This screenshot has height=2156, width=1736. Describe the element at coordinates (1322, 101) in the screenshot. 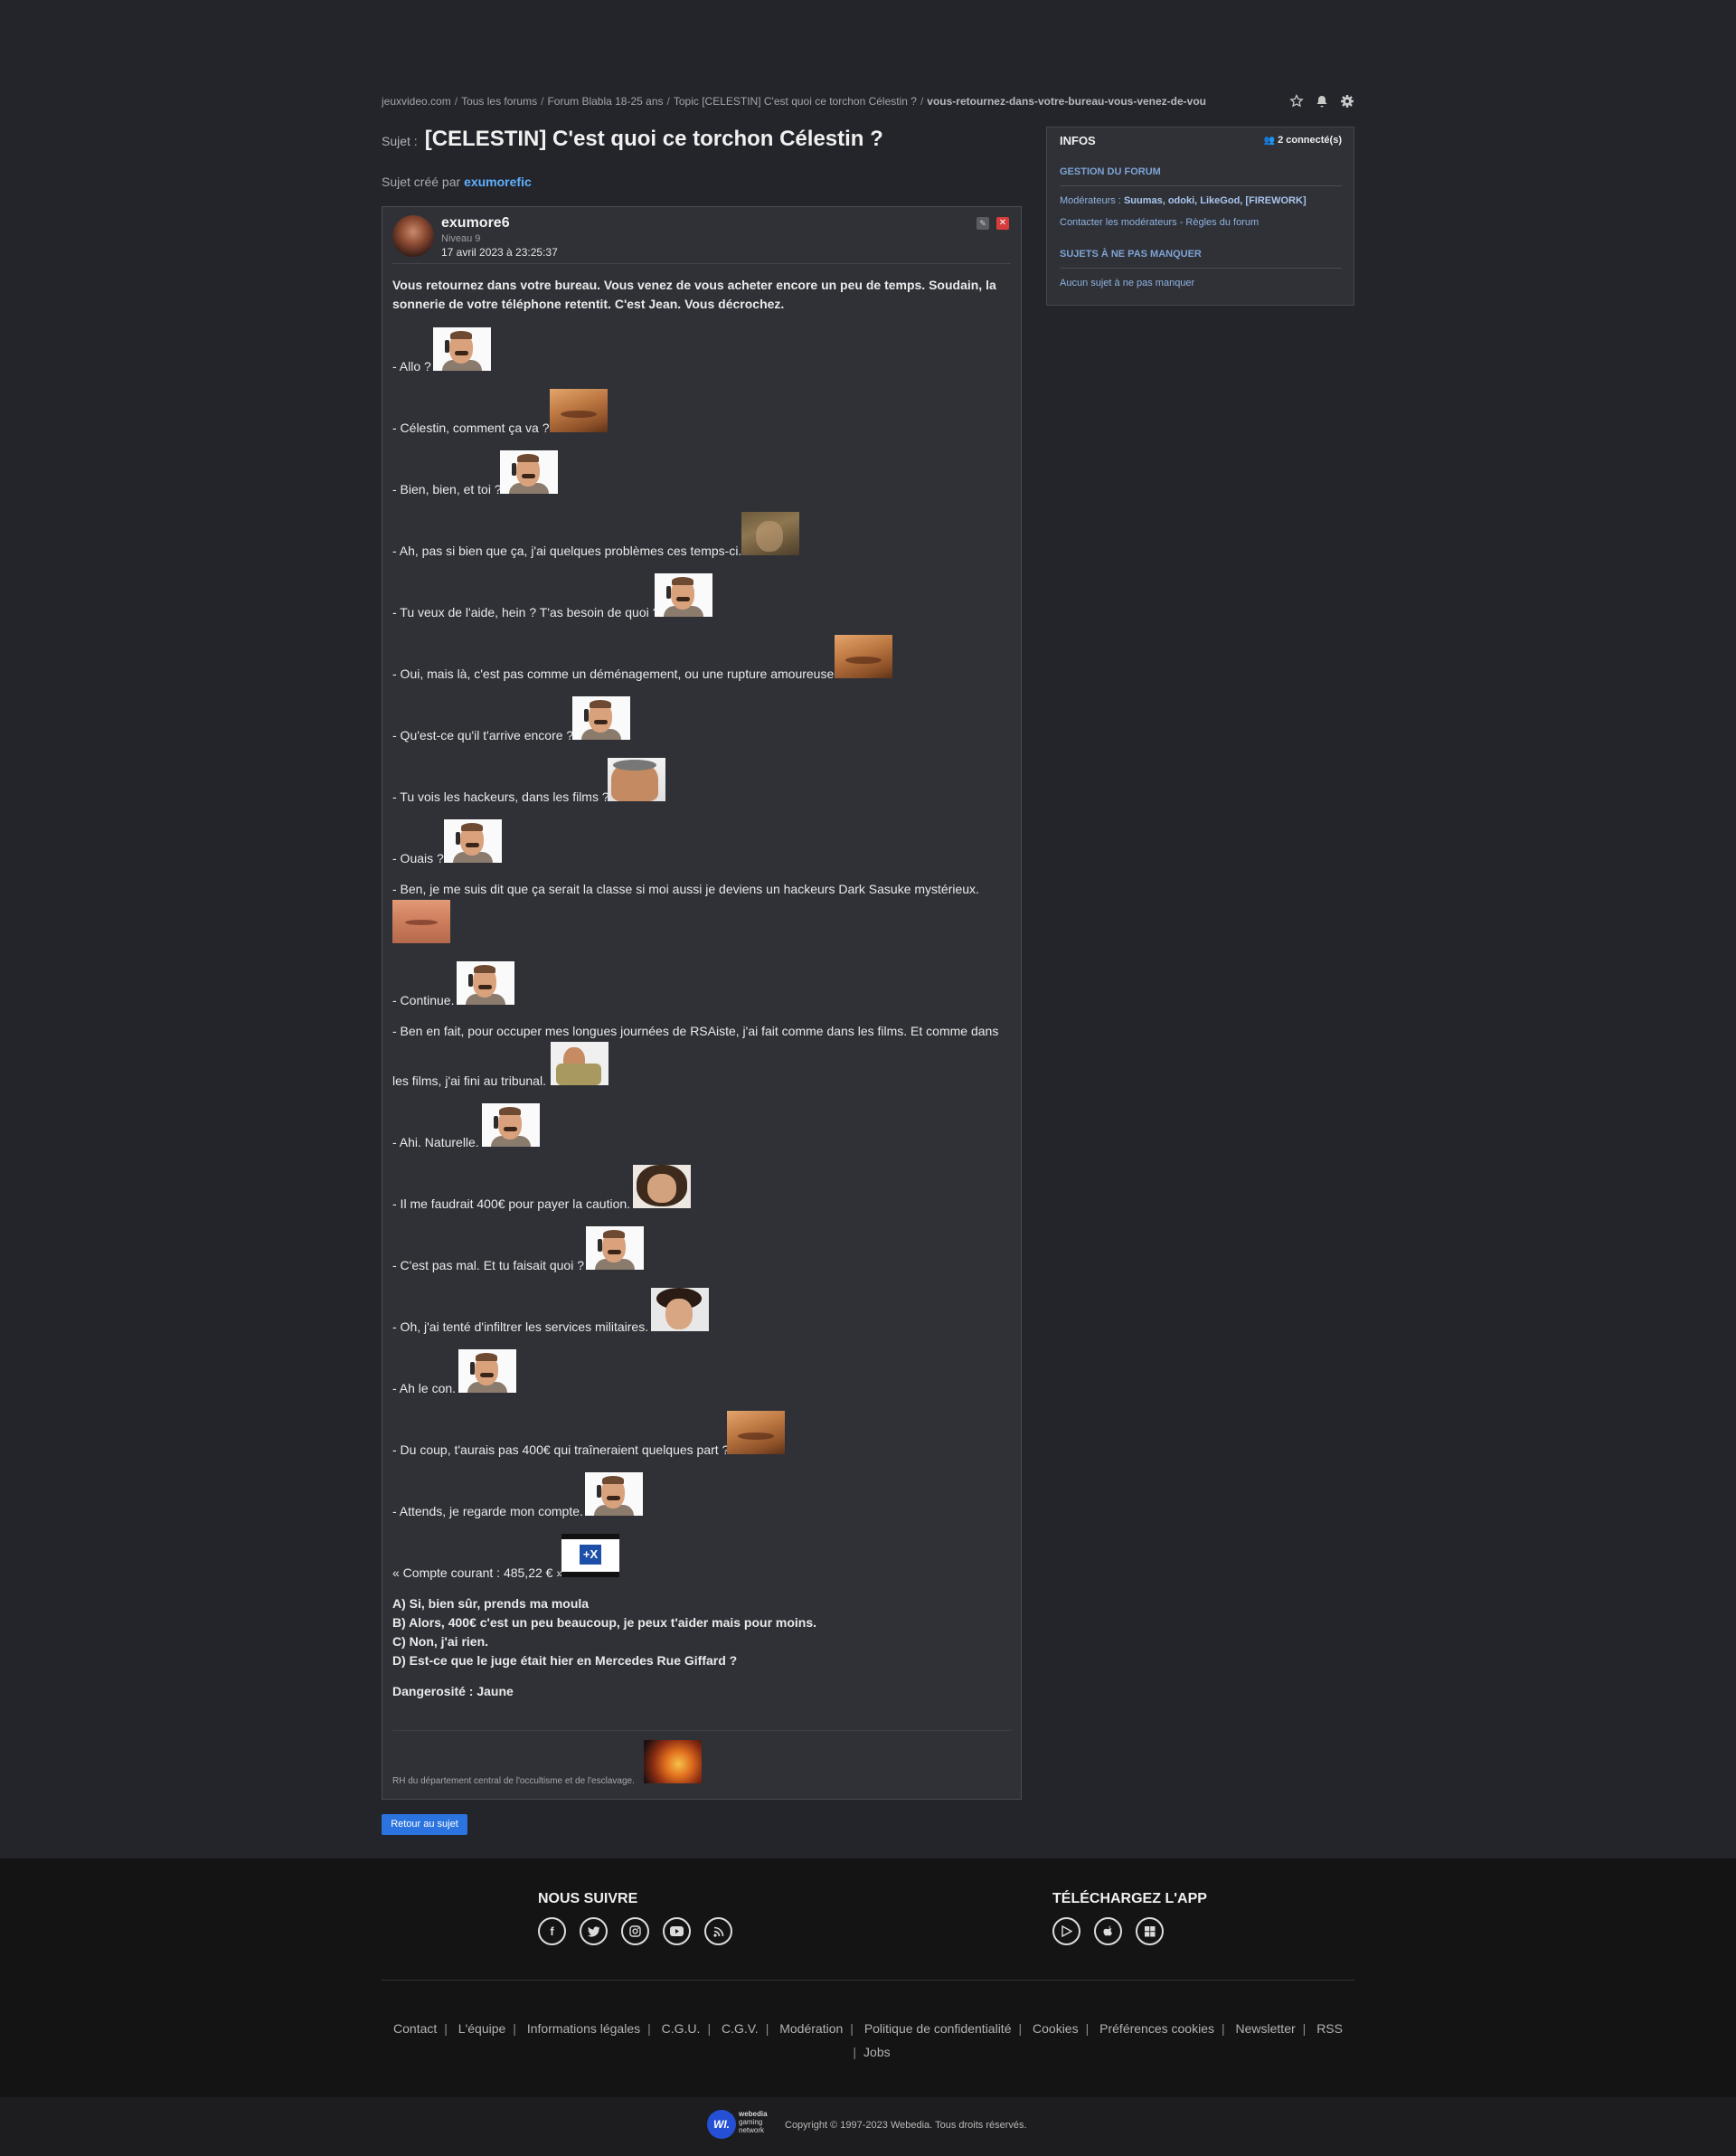

I see `bell-icon` at that location.